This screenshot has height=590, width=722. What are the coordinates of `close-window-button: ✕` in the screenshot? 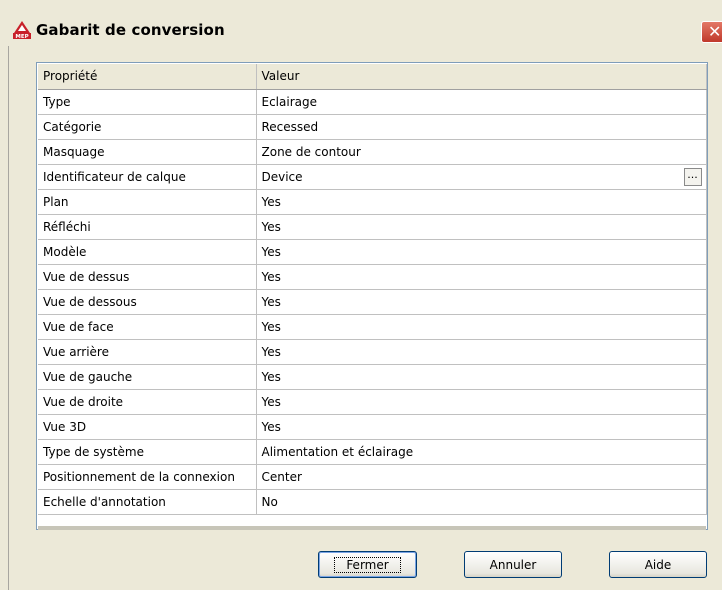 It's located at (711, 32).